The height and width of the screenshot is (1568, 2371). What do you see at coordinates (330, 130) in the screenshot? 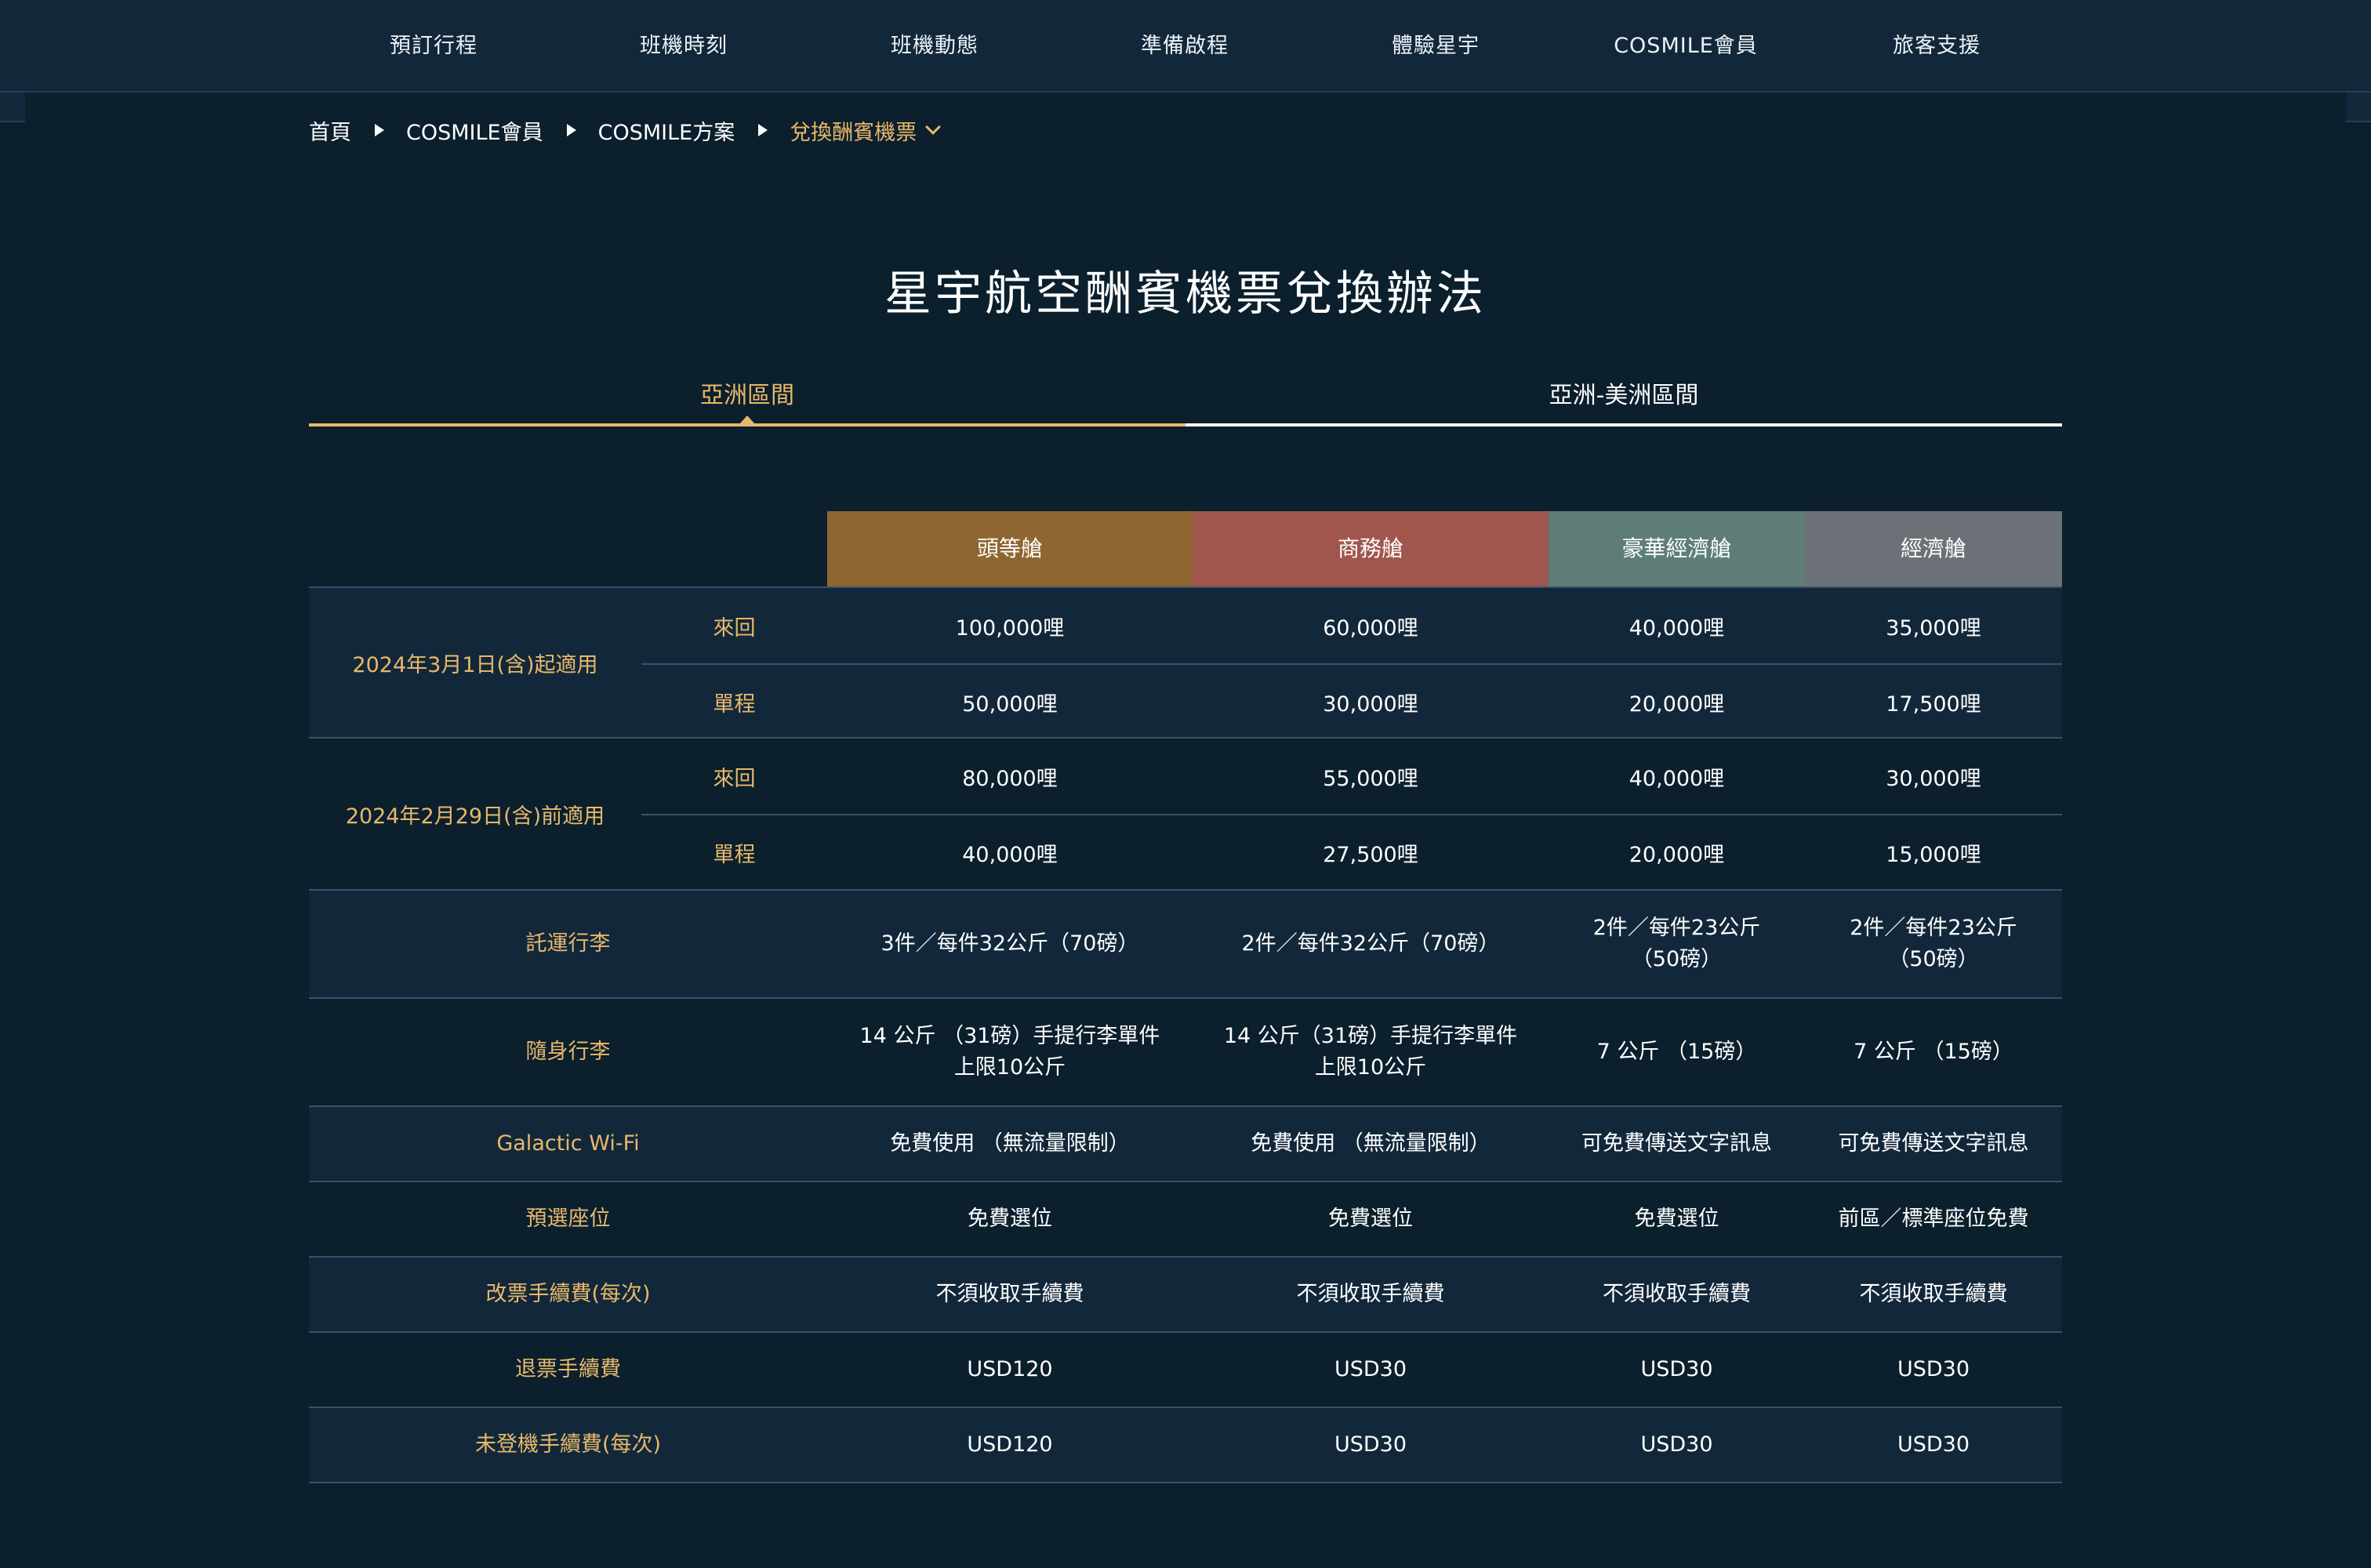
I see `breadcrumb-home: 首頁` at bounding box center [330, 130].